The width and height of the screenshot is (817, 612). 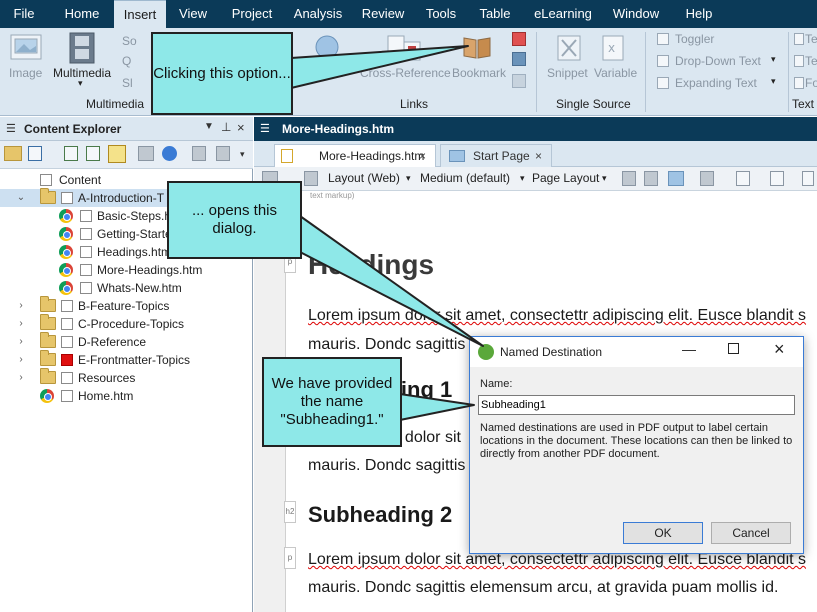 What do you see at coordinates (327, 47) in the screenshot?
I see `hyperlink-icon` at bounding box center [327, 47].